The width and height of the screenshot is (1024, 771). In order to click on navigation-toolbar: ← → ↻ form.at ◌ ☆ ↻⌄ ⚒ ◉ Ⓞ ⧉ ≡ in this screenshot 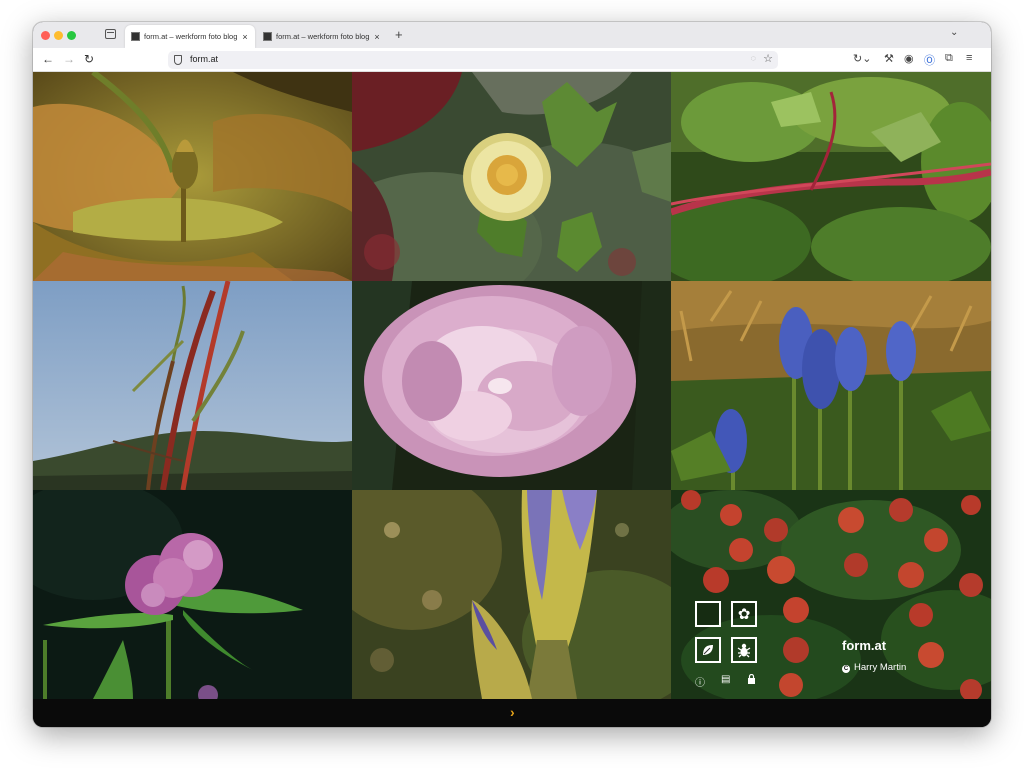, I will do `click(512, 60)`.